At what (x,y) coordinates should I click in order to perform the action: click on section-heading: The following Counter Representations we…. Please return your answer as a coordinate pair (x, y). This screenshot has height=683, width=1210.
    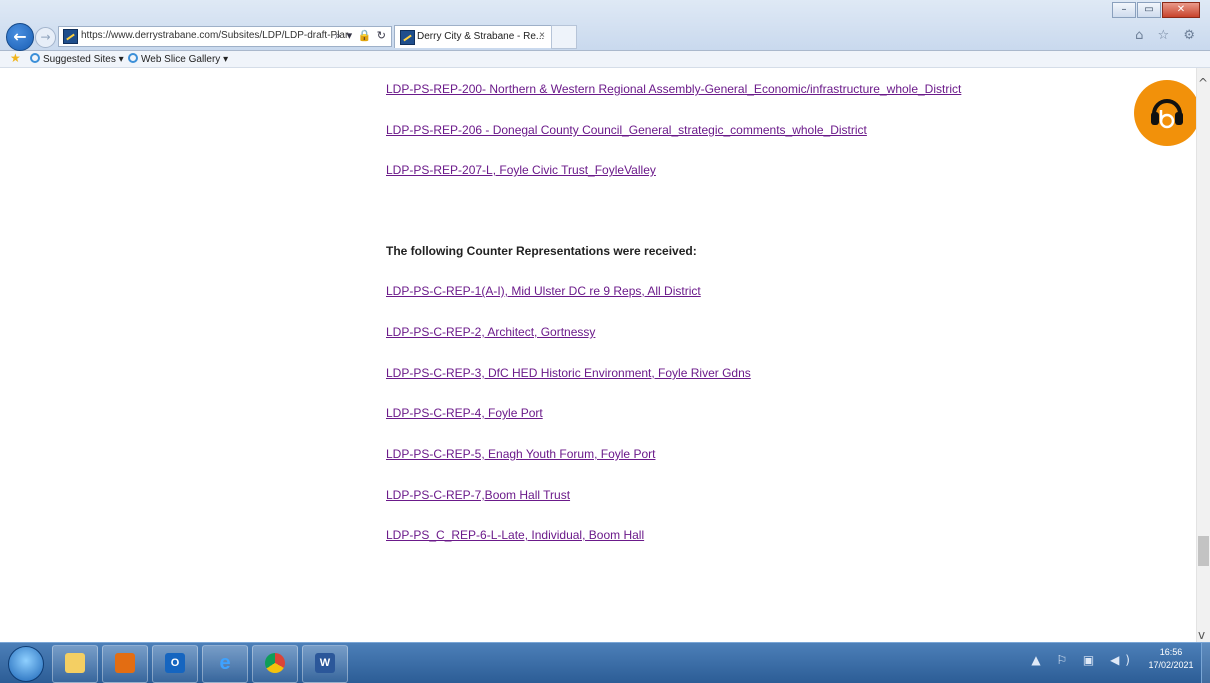
    Looking at the image, I should click on (541, 251).